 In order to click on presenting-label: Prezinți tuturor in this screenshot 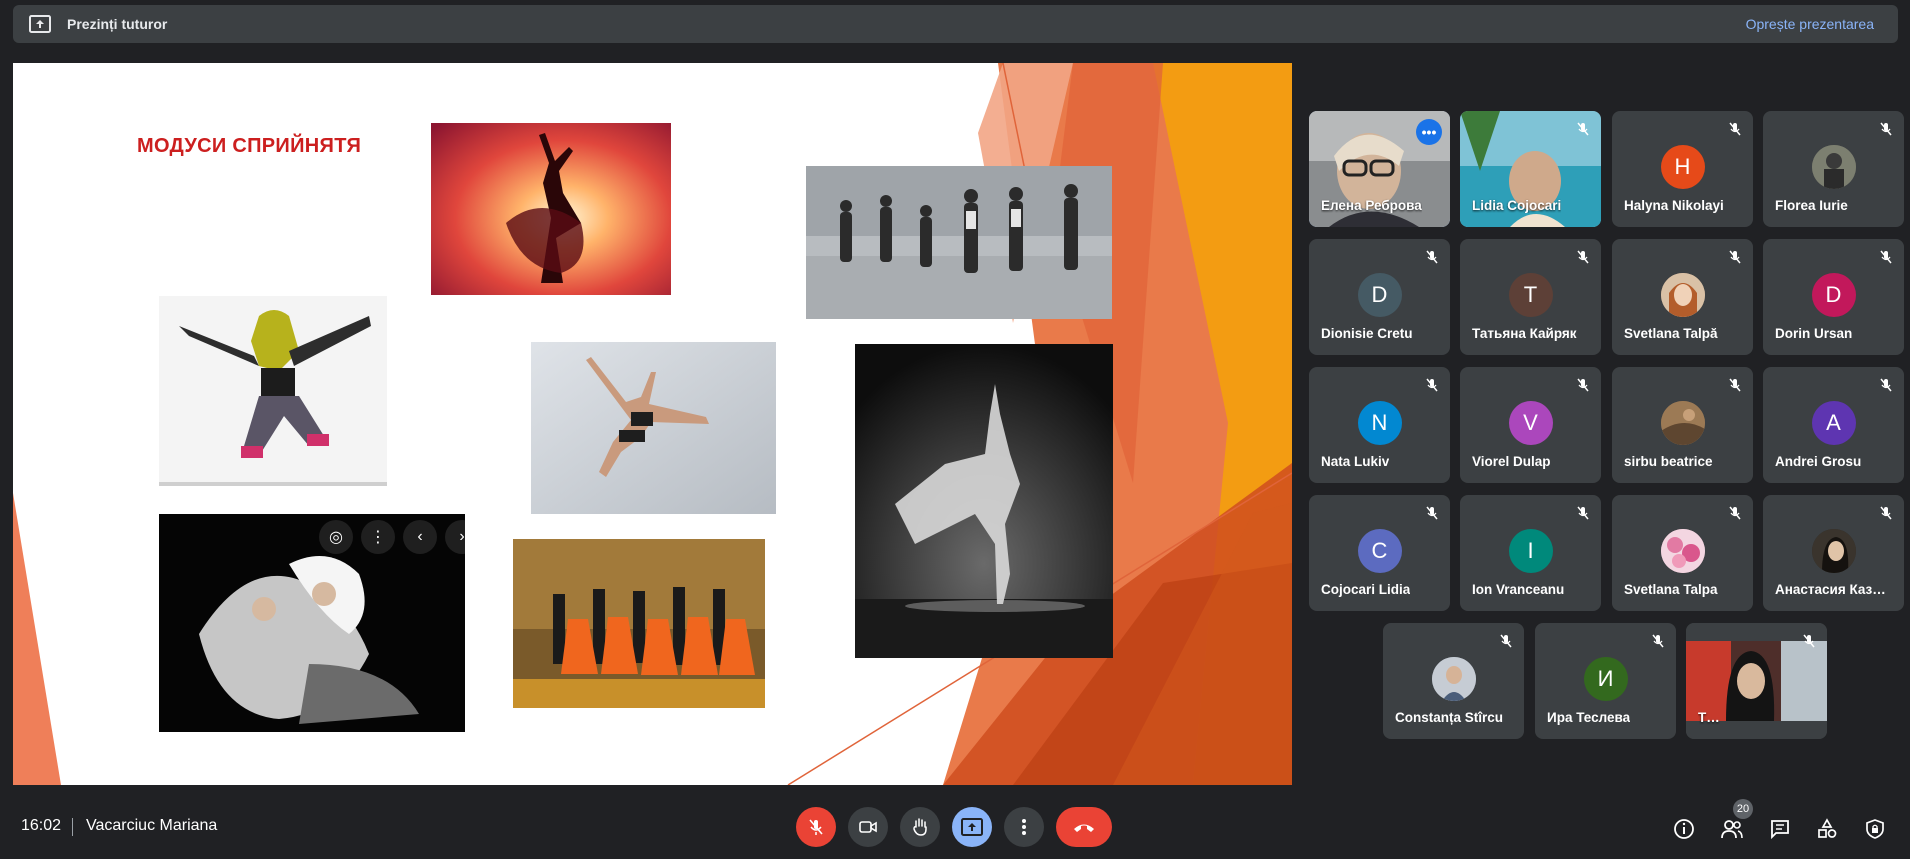, I will do `click(117, 24)`.